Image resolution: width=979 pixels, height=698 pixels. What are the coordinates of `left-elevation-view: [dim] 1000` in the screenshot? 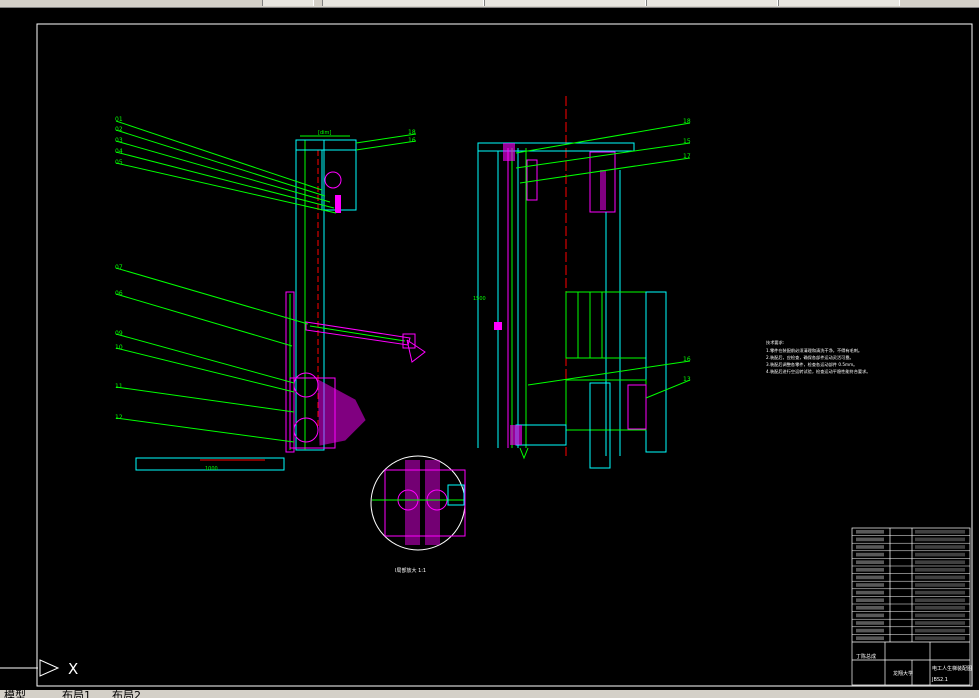 It's located at (280, 301).